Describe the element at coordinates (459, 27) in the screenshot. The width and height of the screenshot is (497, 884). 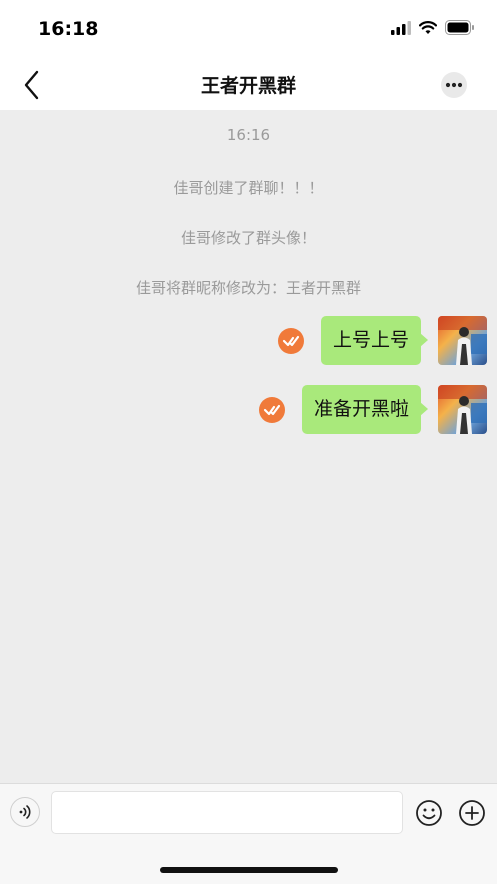
I see `battery-icon` at that location.